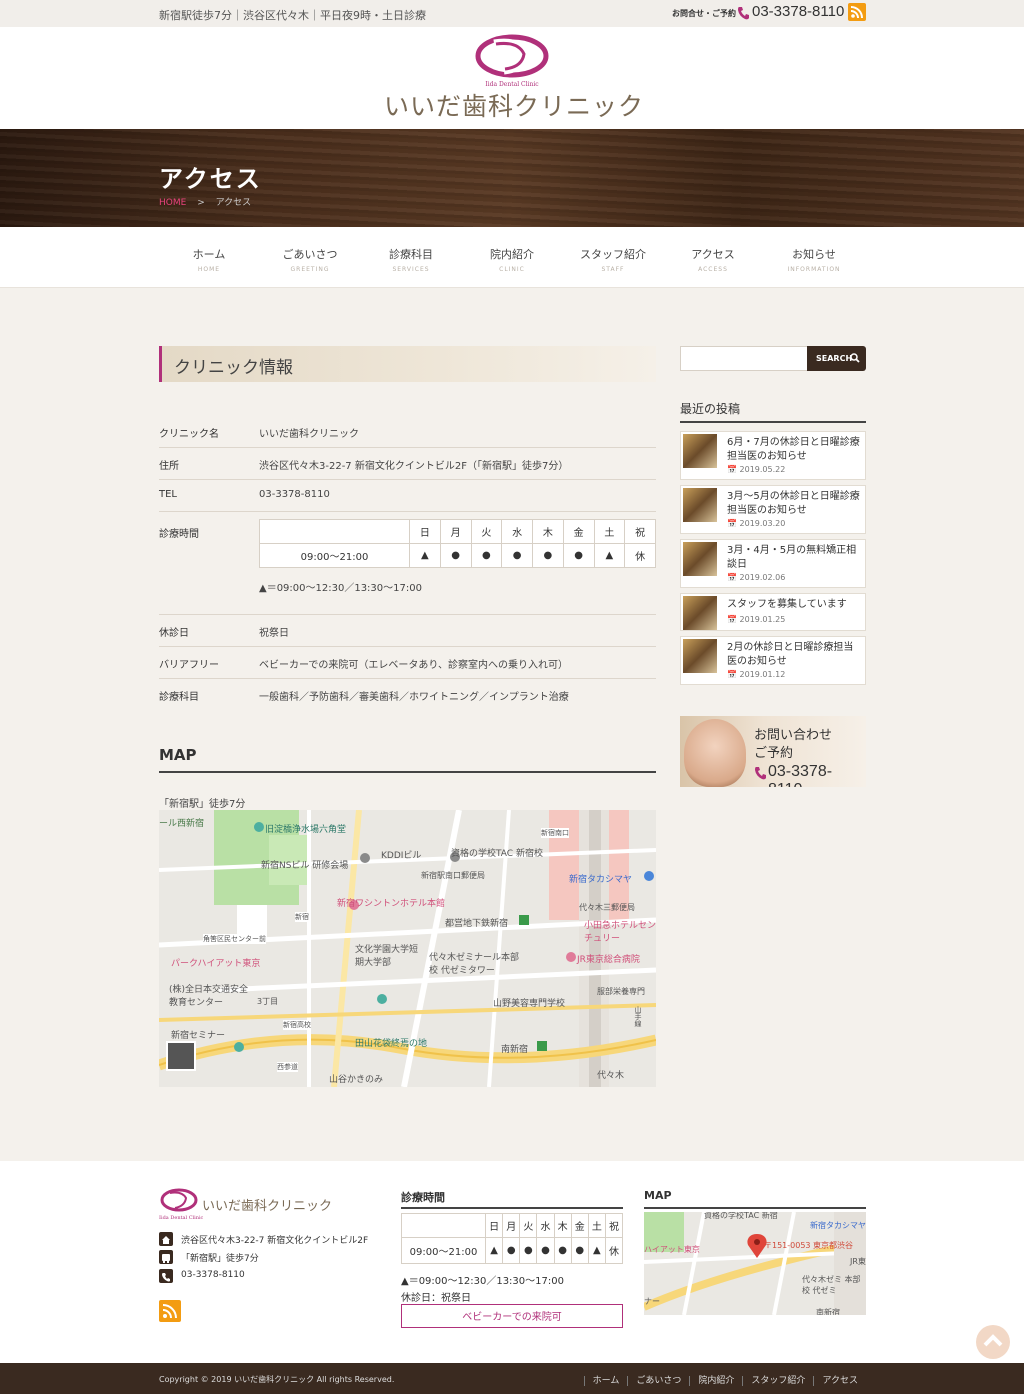 This screenshot has height=1394, width=1024. Describe the element at coordinates (608, 960) in the screenshot. I see `map-label: JR東京総合病院` at that location.